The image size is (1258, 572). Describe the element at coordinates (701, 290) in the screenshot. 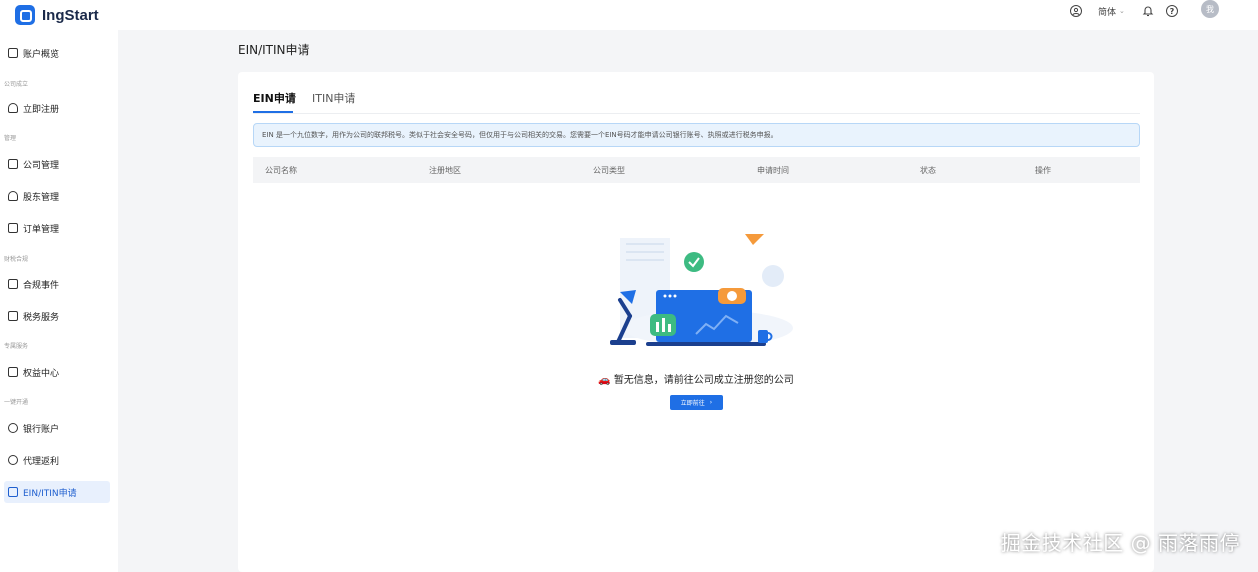

I see `empty-state-illustration` at that location.